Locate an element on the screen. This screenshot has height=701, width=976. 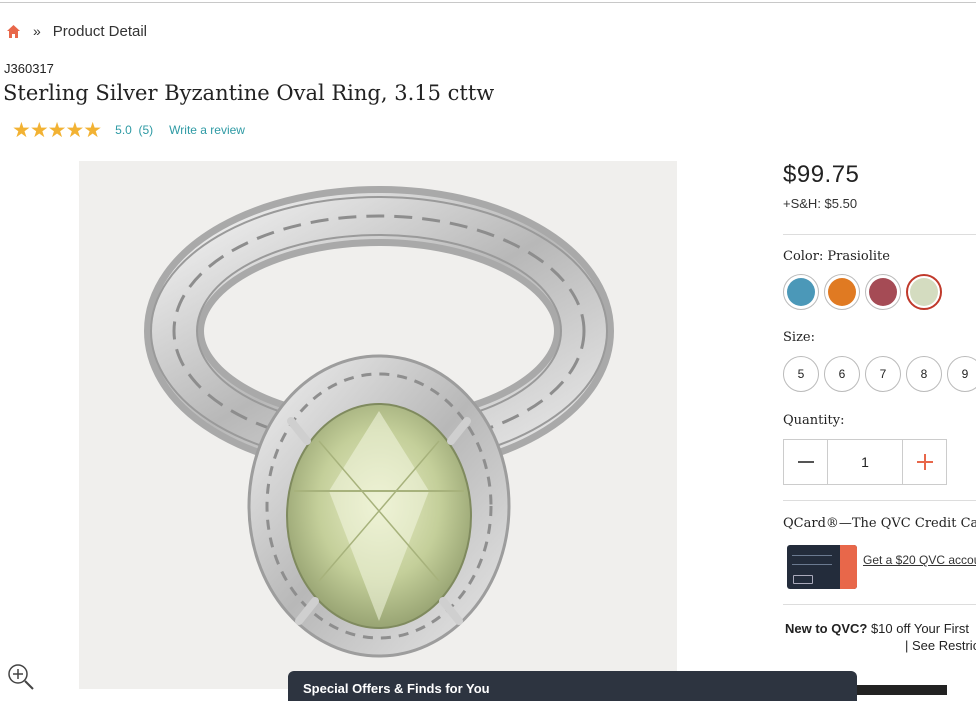
minus-icon is located at coordinates (806, 462).